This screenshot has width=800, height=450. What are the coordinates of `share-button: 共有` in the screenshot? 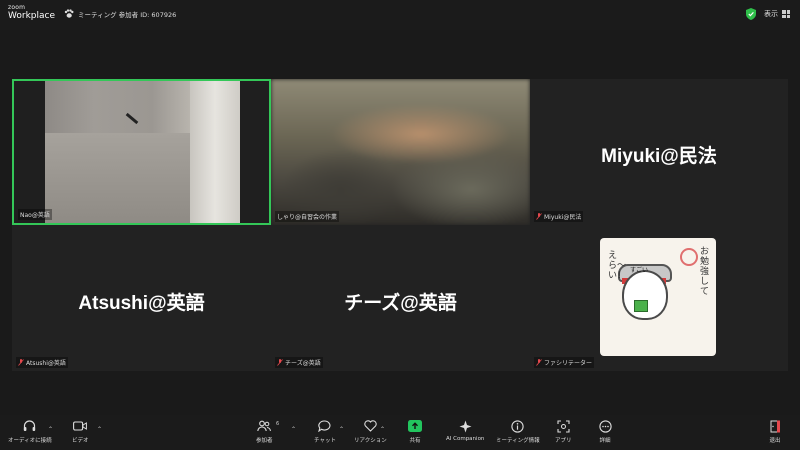 It's located at (415, 431).